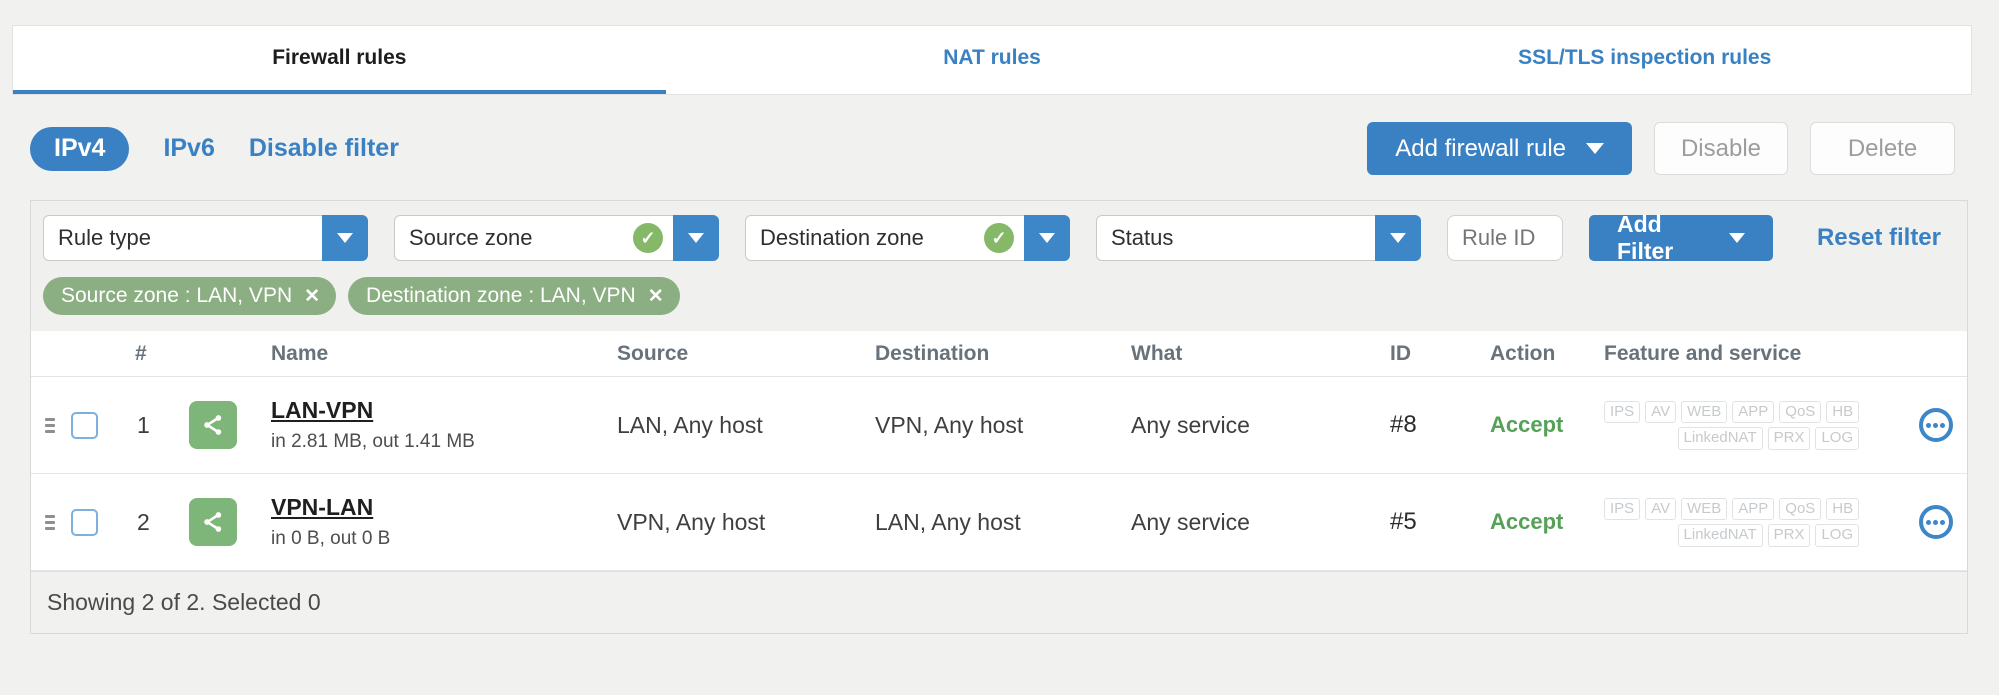  Describe the element at coordinates (1681, 237) in the screenshot. I see `add-filter-button: Add Filter` at that location.